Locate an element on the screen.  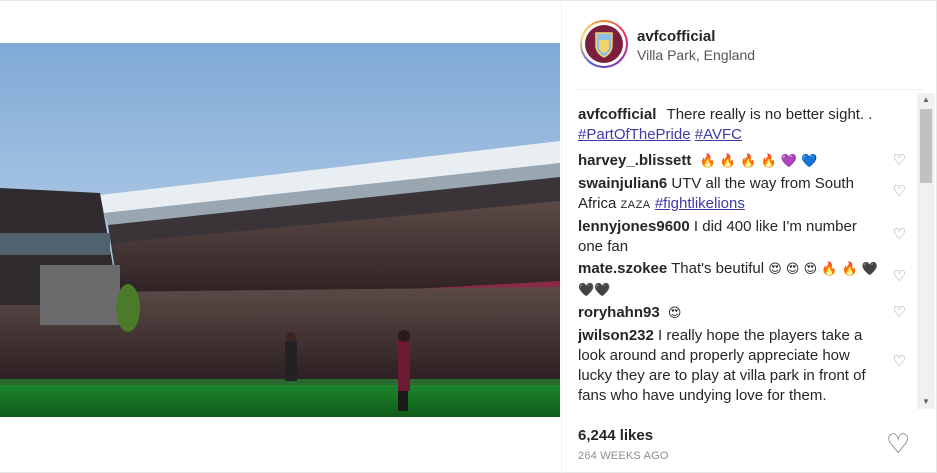
comment-item: harvey_.blissett 🔥 🔥 🔥 🔥 💜 💙 ♡ is located at coordinates (742, 161).